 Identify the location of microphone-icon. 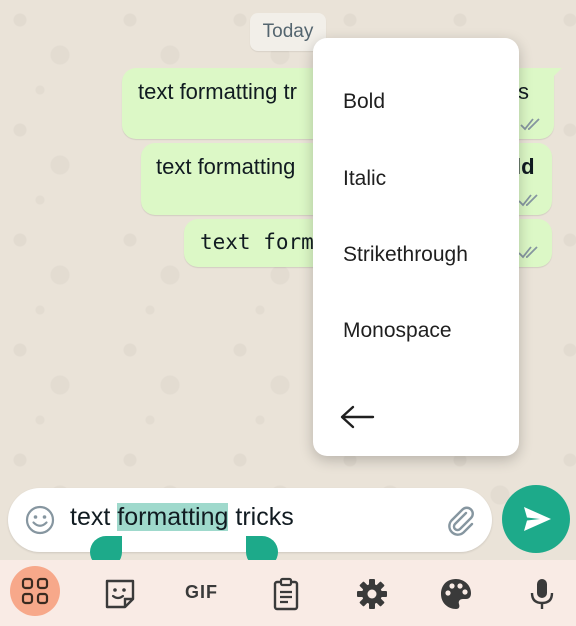
(542, 594).